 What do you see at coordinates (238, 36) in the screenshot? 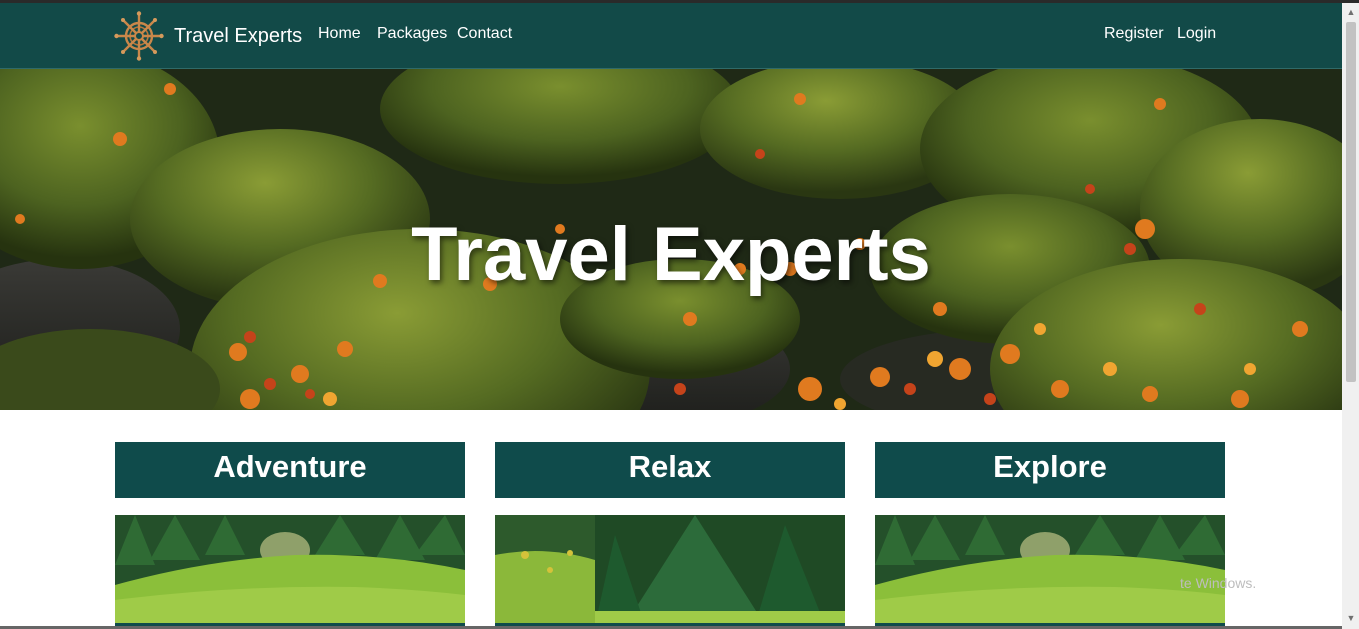
I see `brand-name: Travel Experts` at bounding box center [238, 36].